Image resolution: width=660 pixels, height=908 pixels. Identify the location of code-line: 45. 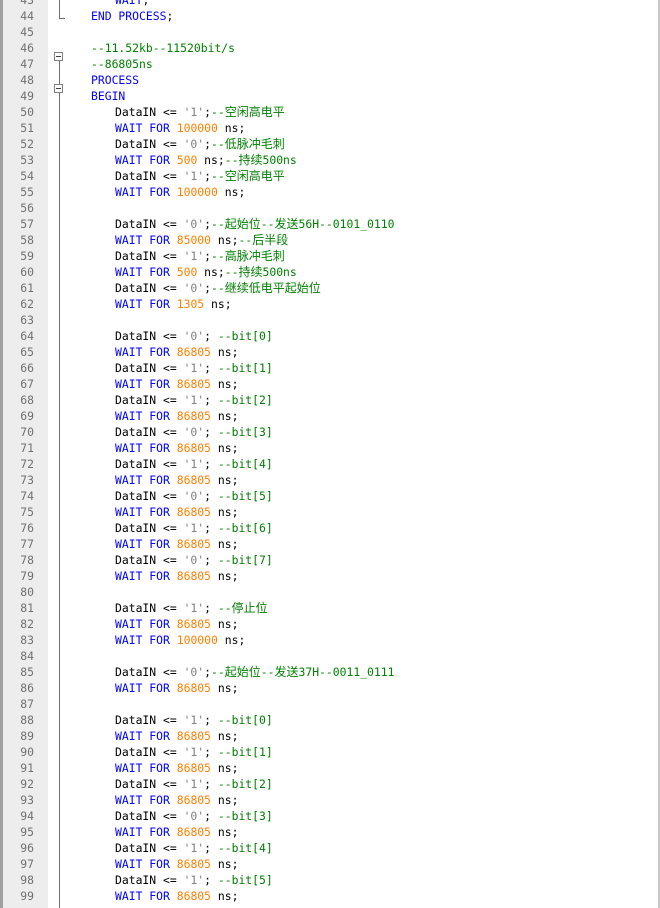
(330, 32).